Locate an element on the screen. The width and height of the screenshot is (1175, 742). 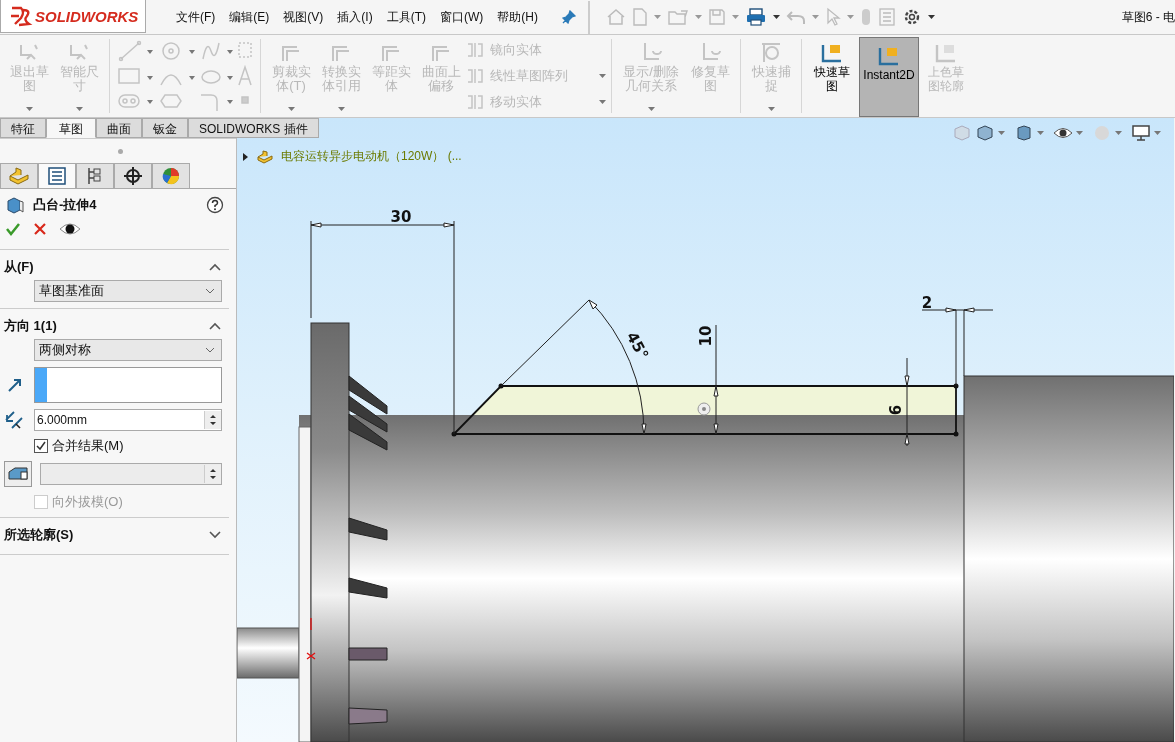
selection-list-field is located at coordinates (128, 385).